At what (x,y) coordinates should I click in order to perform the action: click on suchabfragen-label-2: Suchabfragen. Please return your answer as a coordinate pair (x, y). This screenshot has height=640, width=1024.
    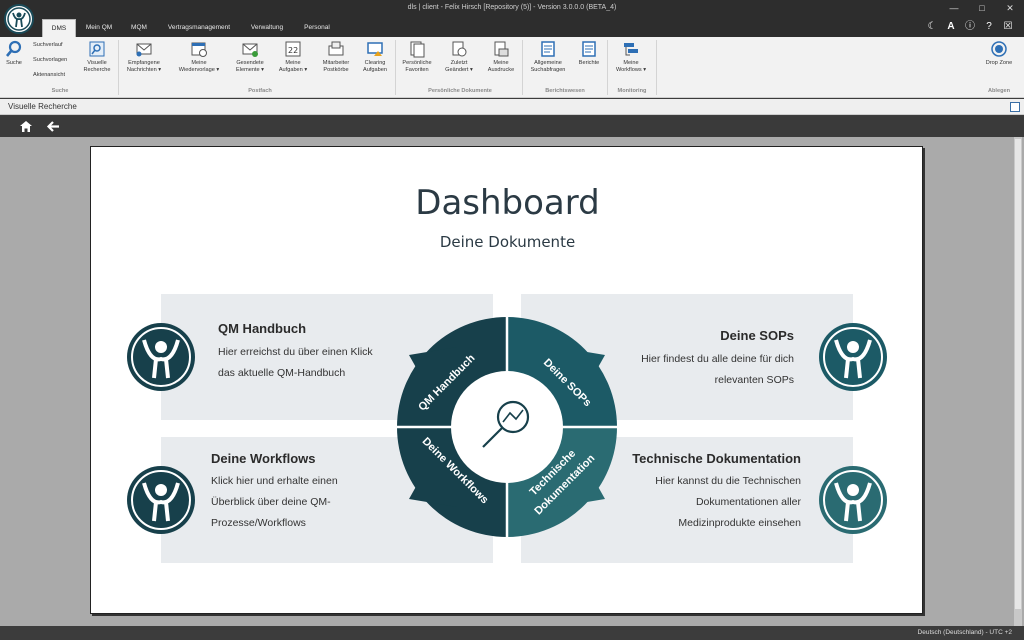
    Looking at the image, I should click on (548, 70).